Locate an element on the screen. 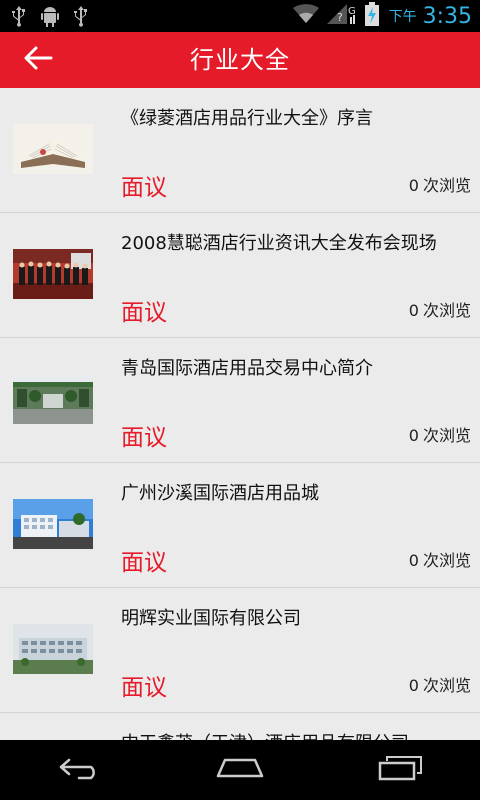  status-ampm: 下午 is located at coordinates (402, 17).